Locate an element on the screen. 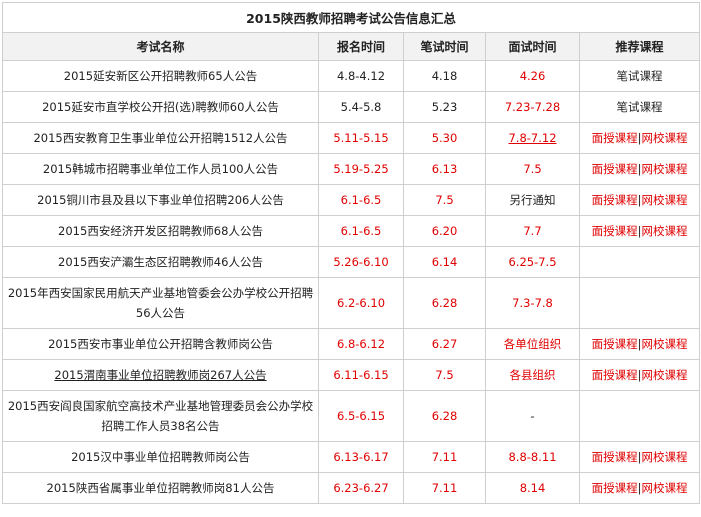 The width and height of the screenshot is (701, 517). interview-time-cell: 4.26 is located at coordinates (532, 76).